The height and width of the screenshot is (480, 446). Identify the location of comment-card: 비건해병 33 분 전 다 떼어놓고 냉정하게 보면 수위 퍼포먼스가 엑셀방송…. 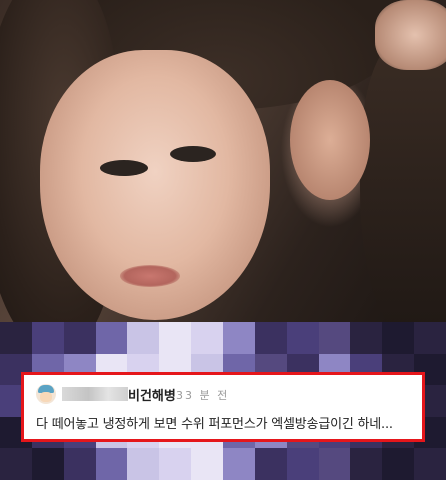
(223, 407).